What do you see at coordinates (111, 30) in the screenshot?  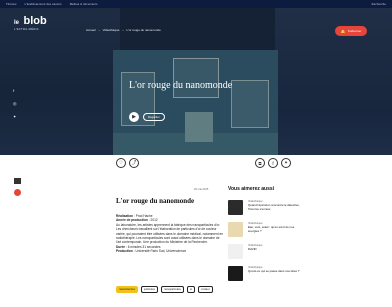 I see `breadcrumb-videotheque: Vidéothèque` at bounding box center [111, 30].